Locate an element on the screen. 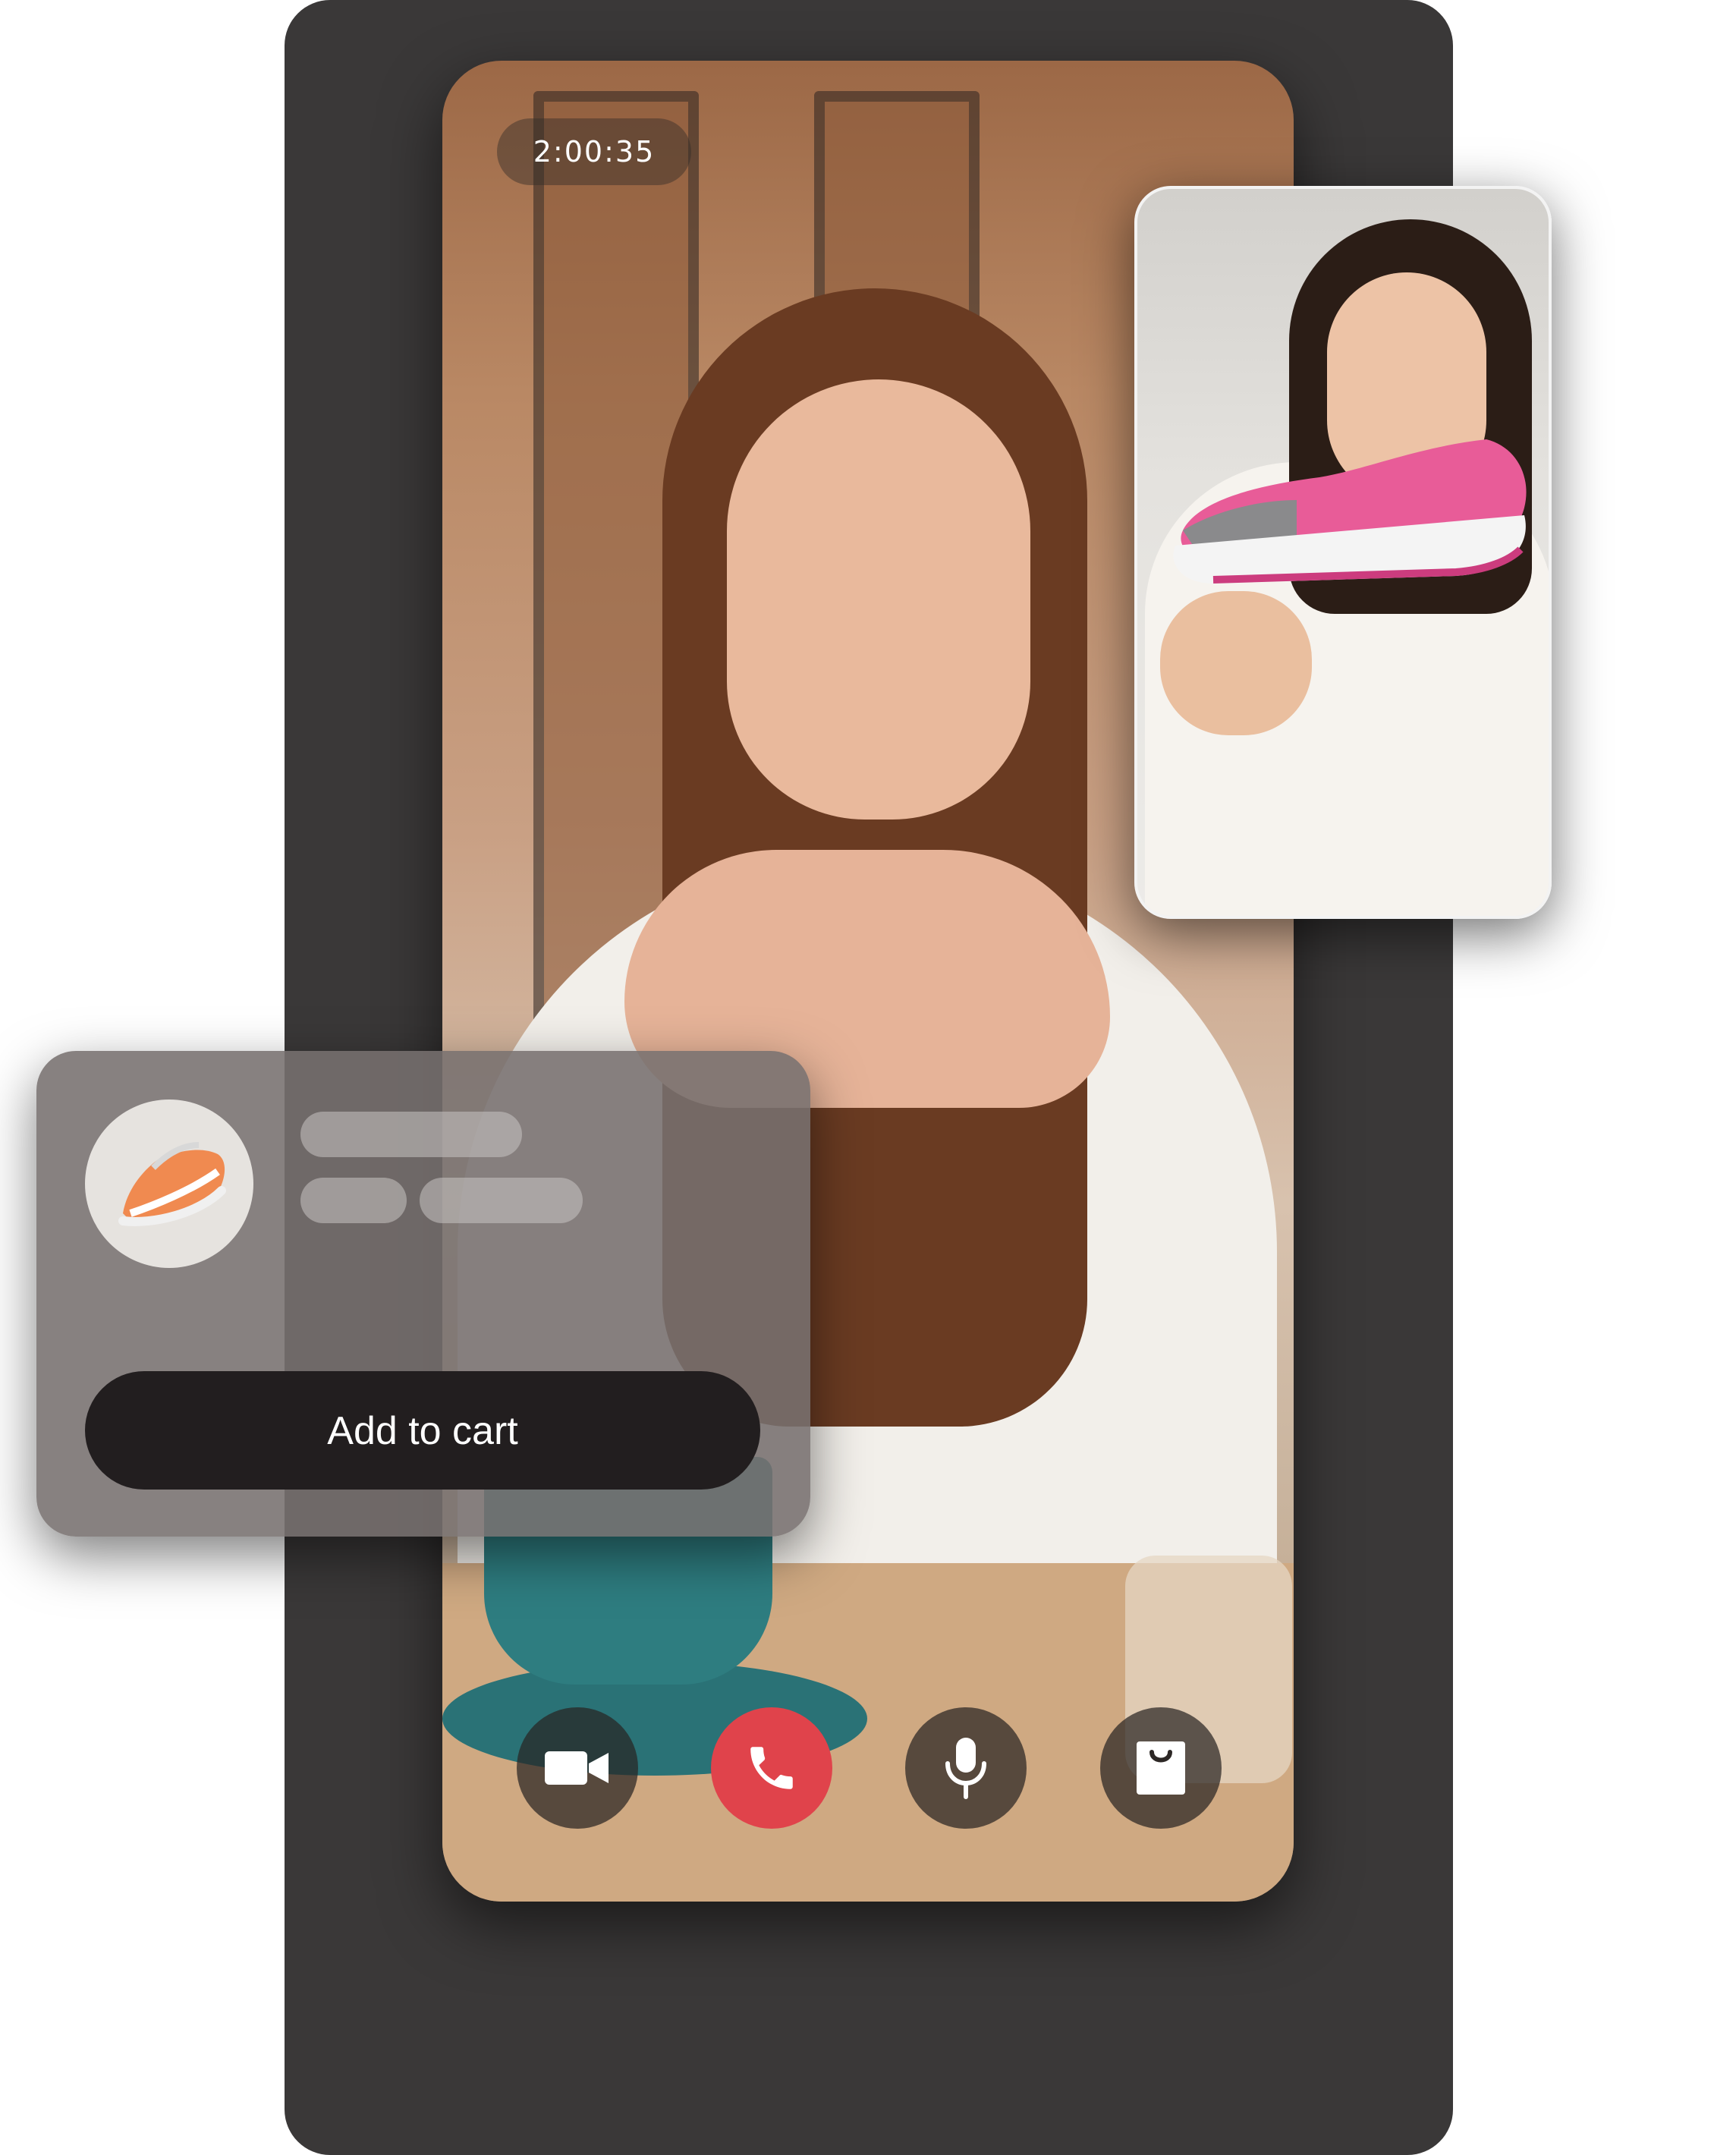  video-toggle-button is located at coordinates (577, 1768).